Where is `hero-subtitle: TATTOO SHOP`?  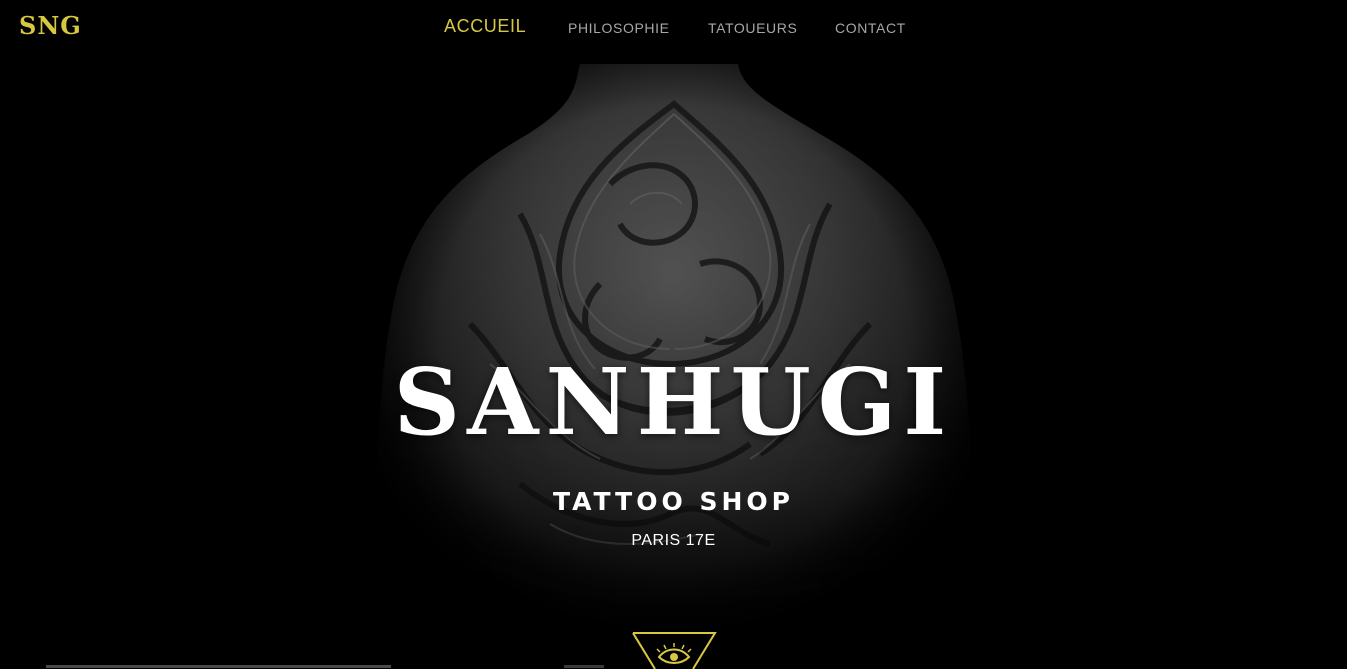
hero-subtitle: TATTOO SHOP is located at coordinates (673, 501).